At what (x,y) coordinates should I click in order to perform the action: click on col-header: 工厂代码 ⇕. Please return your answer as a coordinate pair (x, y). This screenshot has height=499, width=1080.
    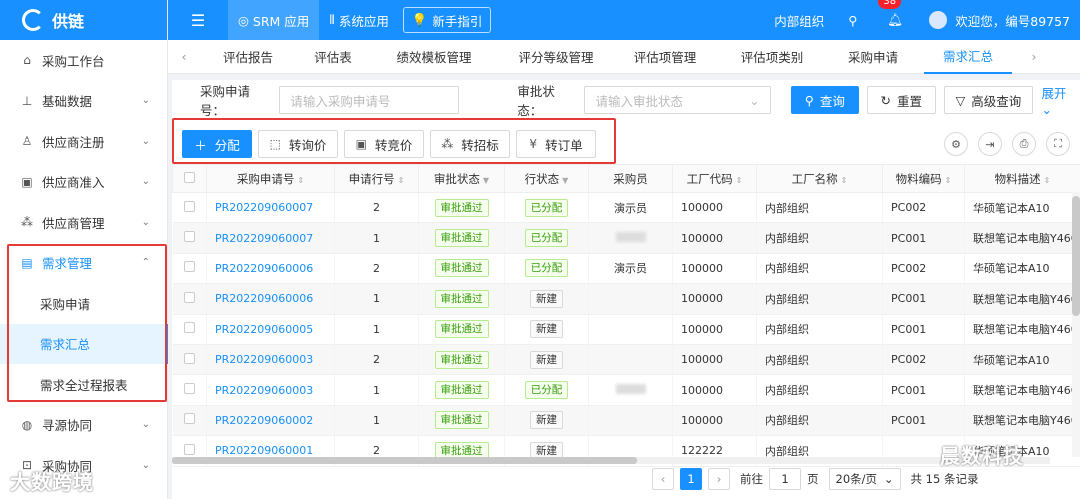
    Looking at the image, I should click on (714, 178).